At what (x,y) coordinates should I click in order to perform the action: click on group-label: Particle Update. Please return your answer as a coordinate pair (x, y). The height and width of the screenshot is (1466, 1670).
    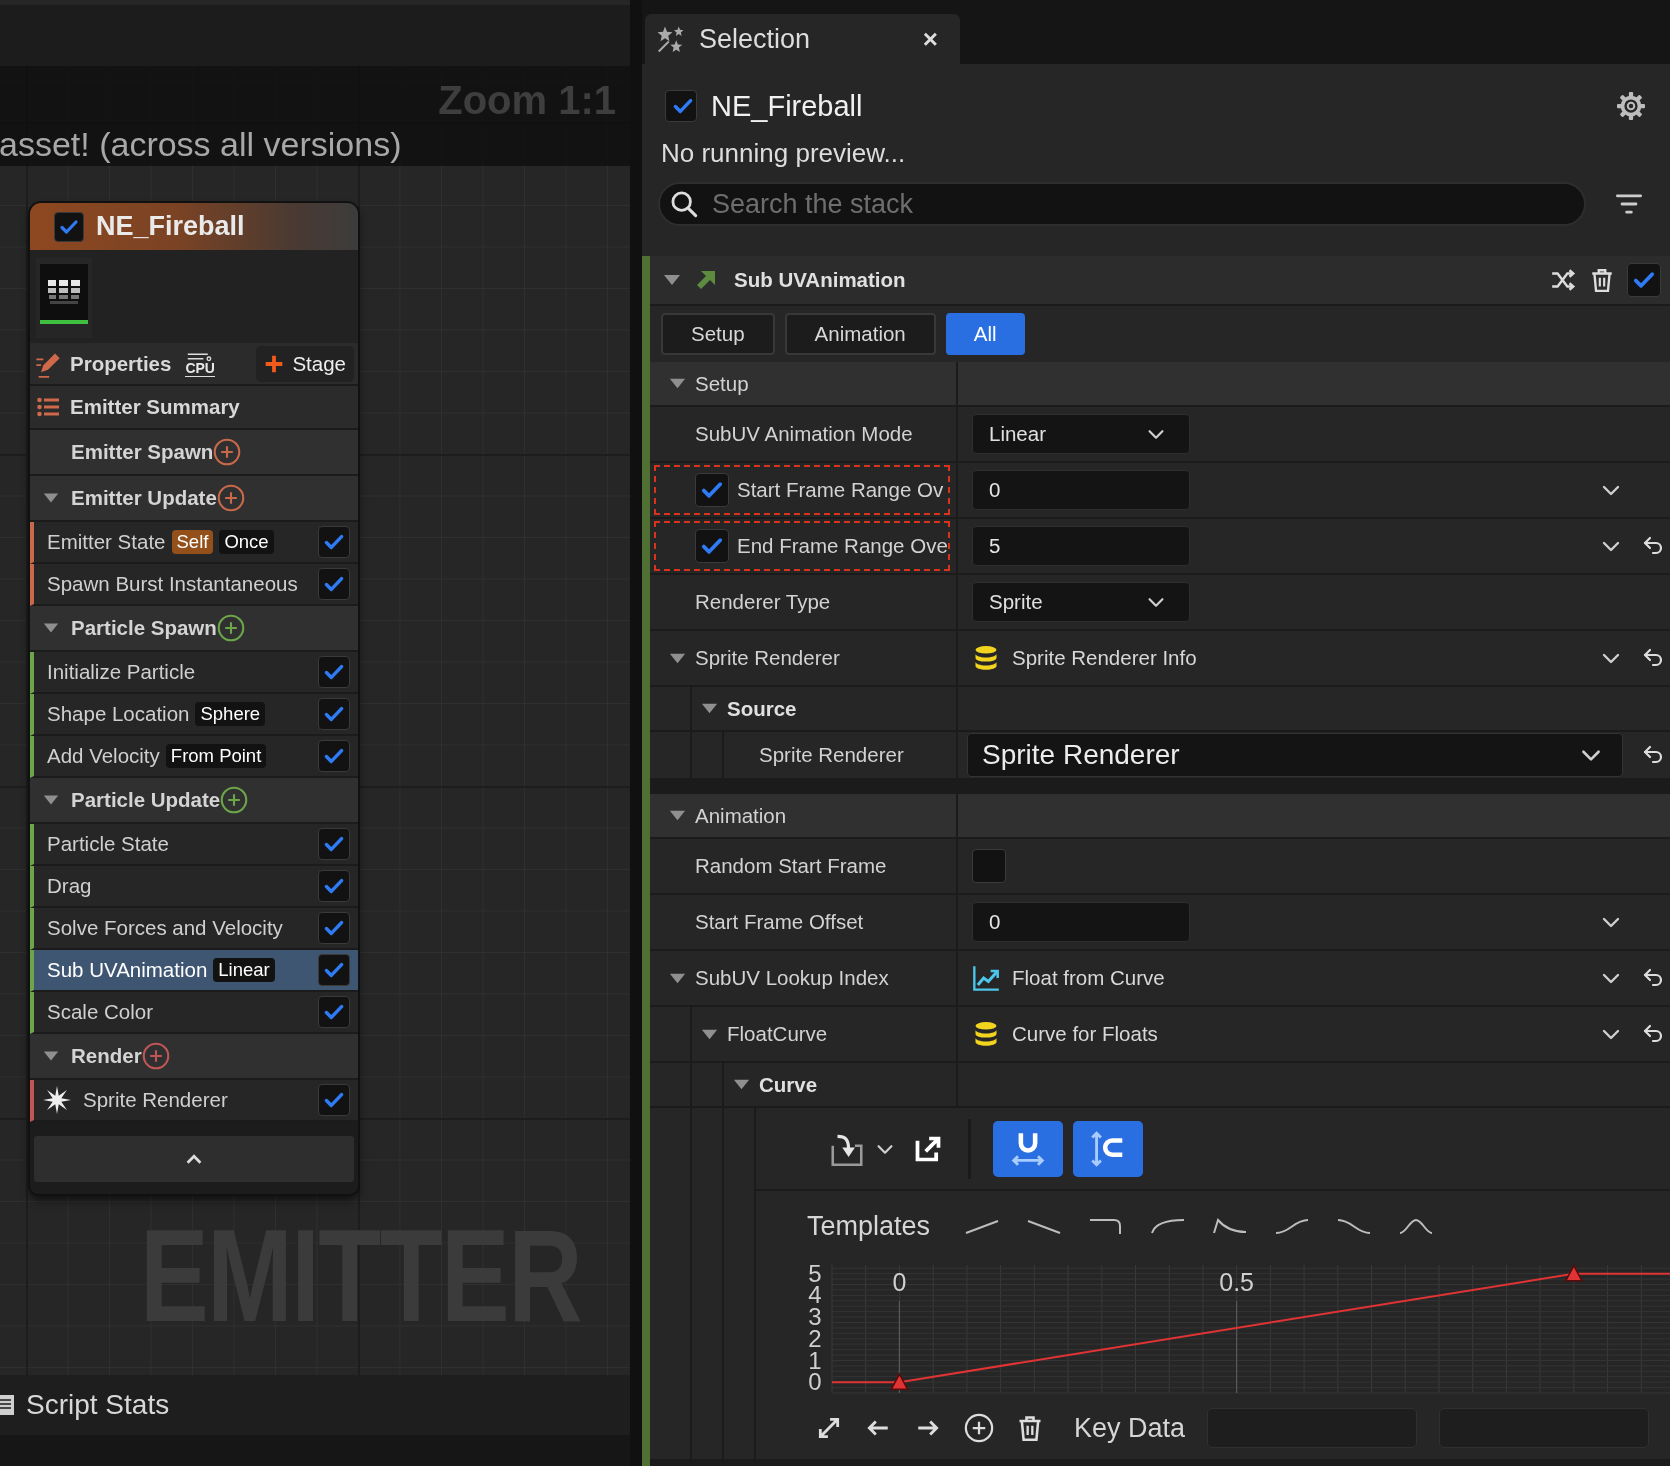
    Looking at the image, I should click on (146, 800).